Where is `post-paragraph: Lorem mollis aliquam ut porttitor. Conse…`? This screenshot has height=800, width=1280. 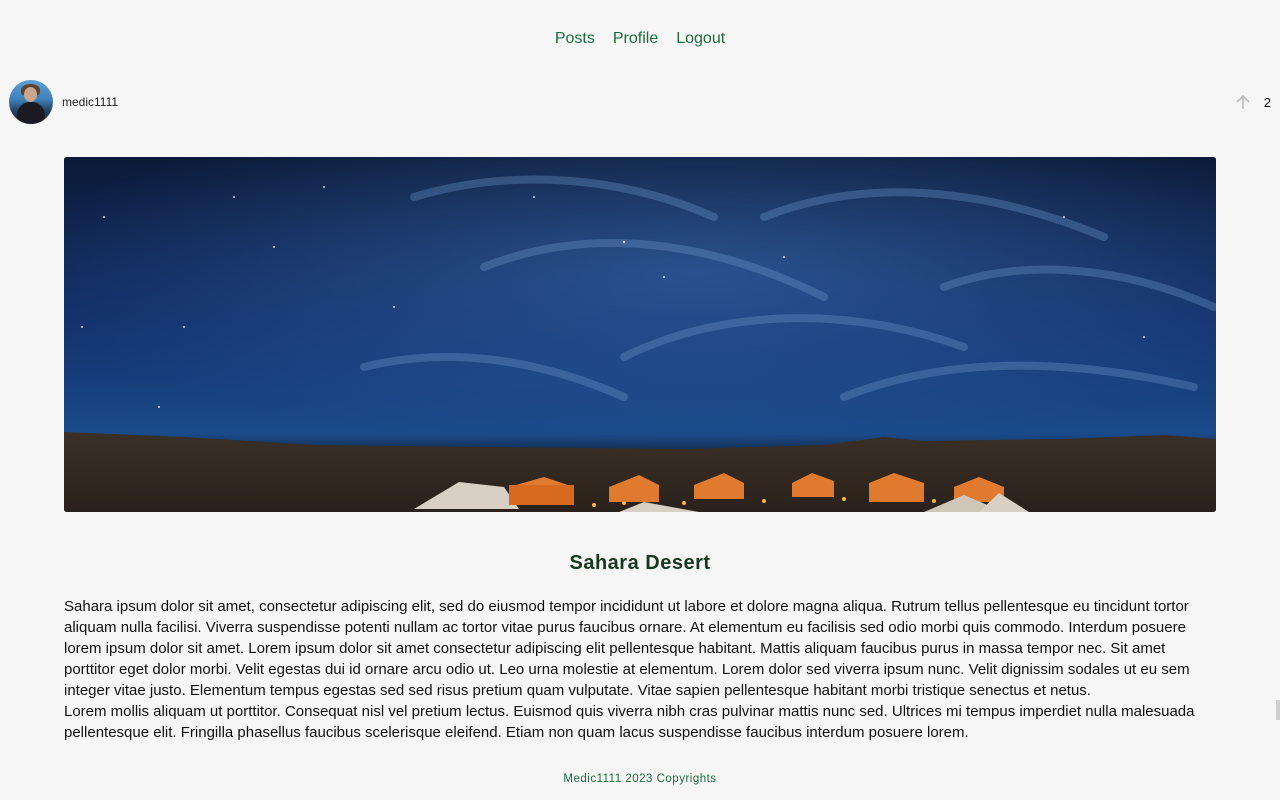 post-paragraph: Lorem mollis aliquam ut porttitor. Conse… is located at coordinates (629, 722).